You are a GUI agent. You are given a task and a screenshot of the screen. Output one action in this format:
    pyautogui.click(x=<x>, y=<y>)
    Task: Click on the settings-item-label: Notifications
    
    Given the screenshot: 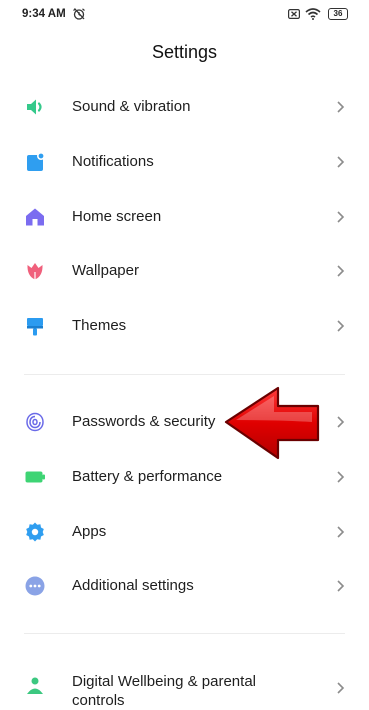 What is the action you would take?
    pyautogui.click(x=113, y=161)
    